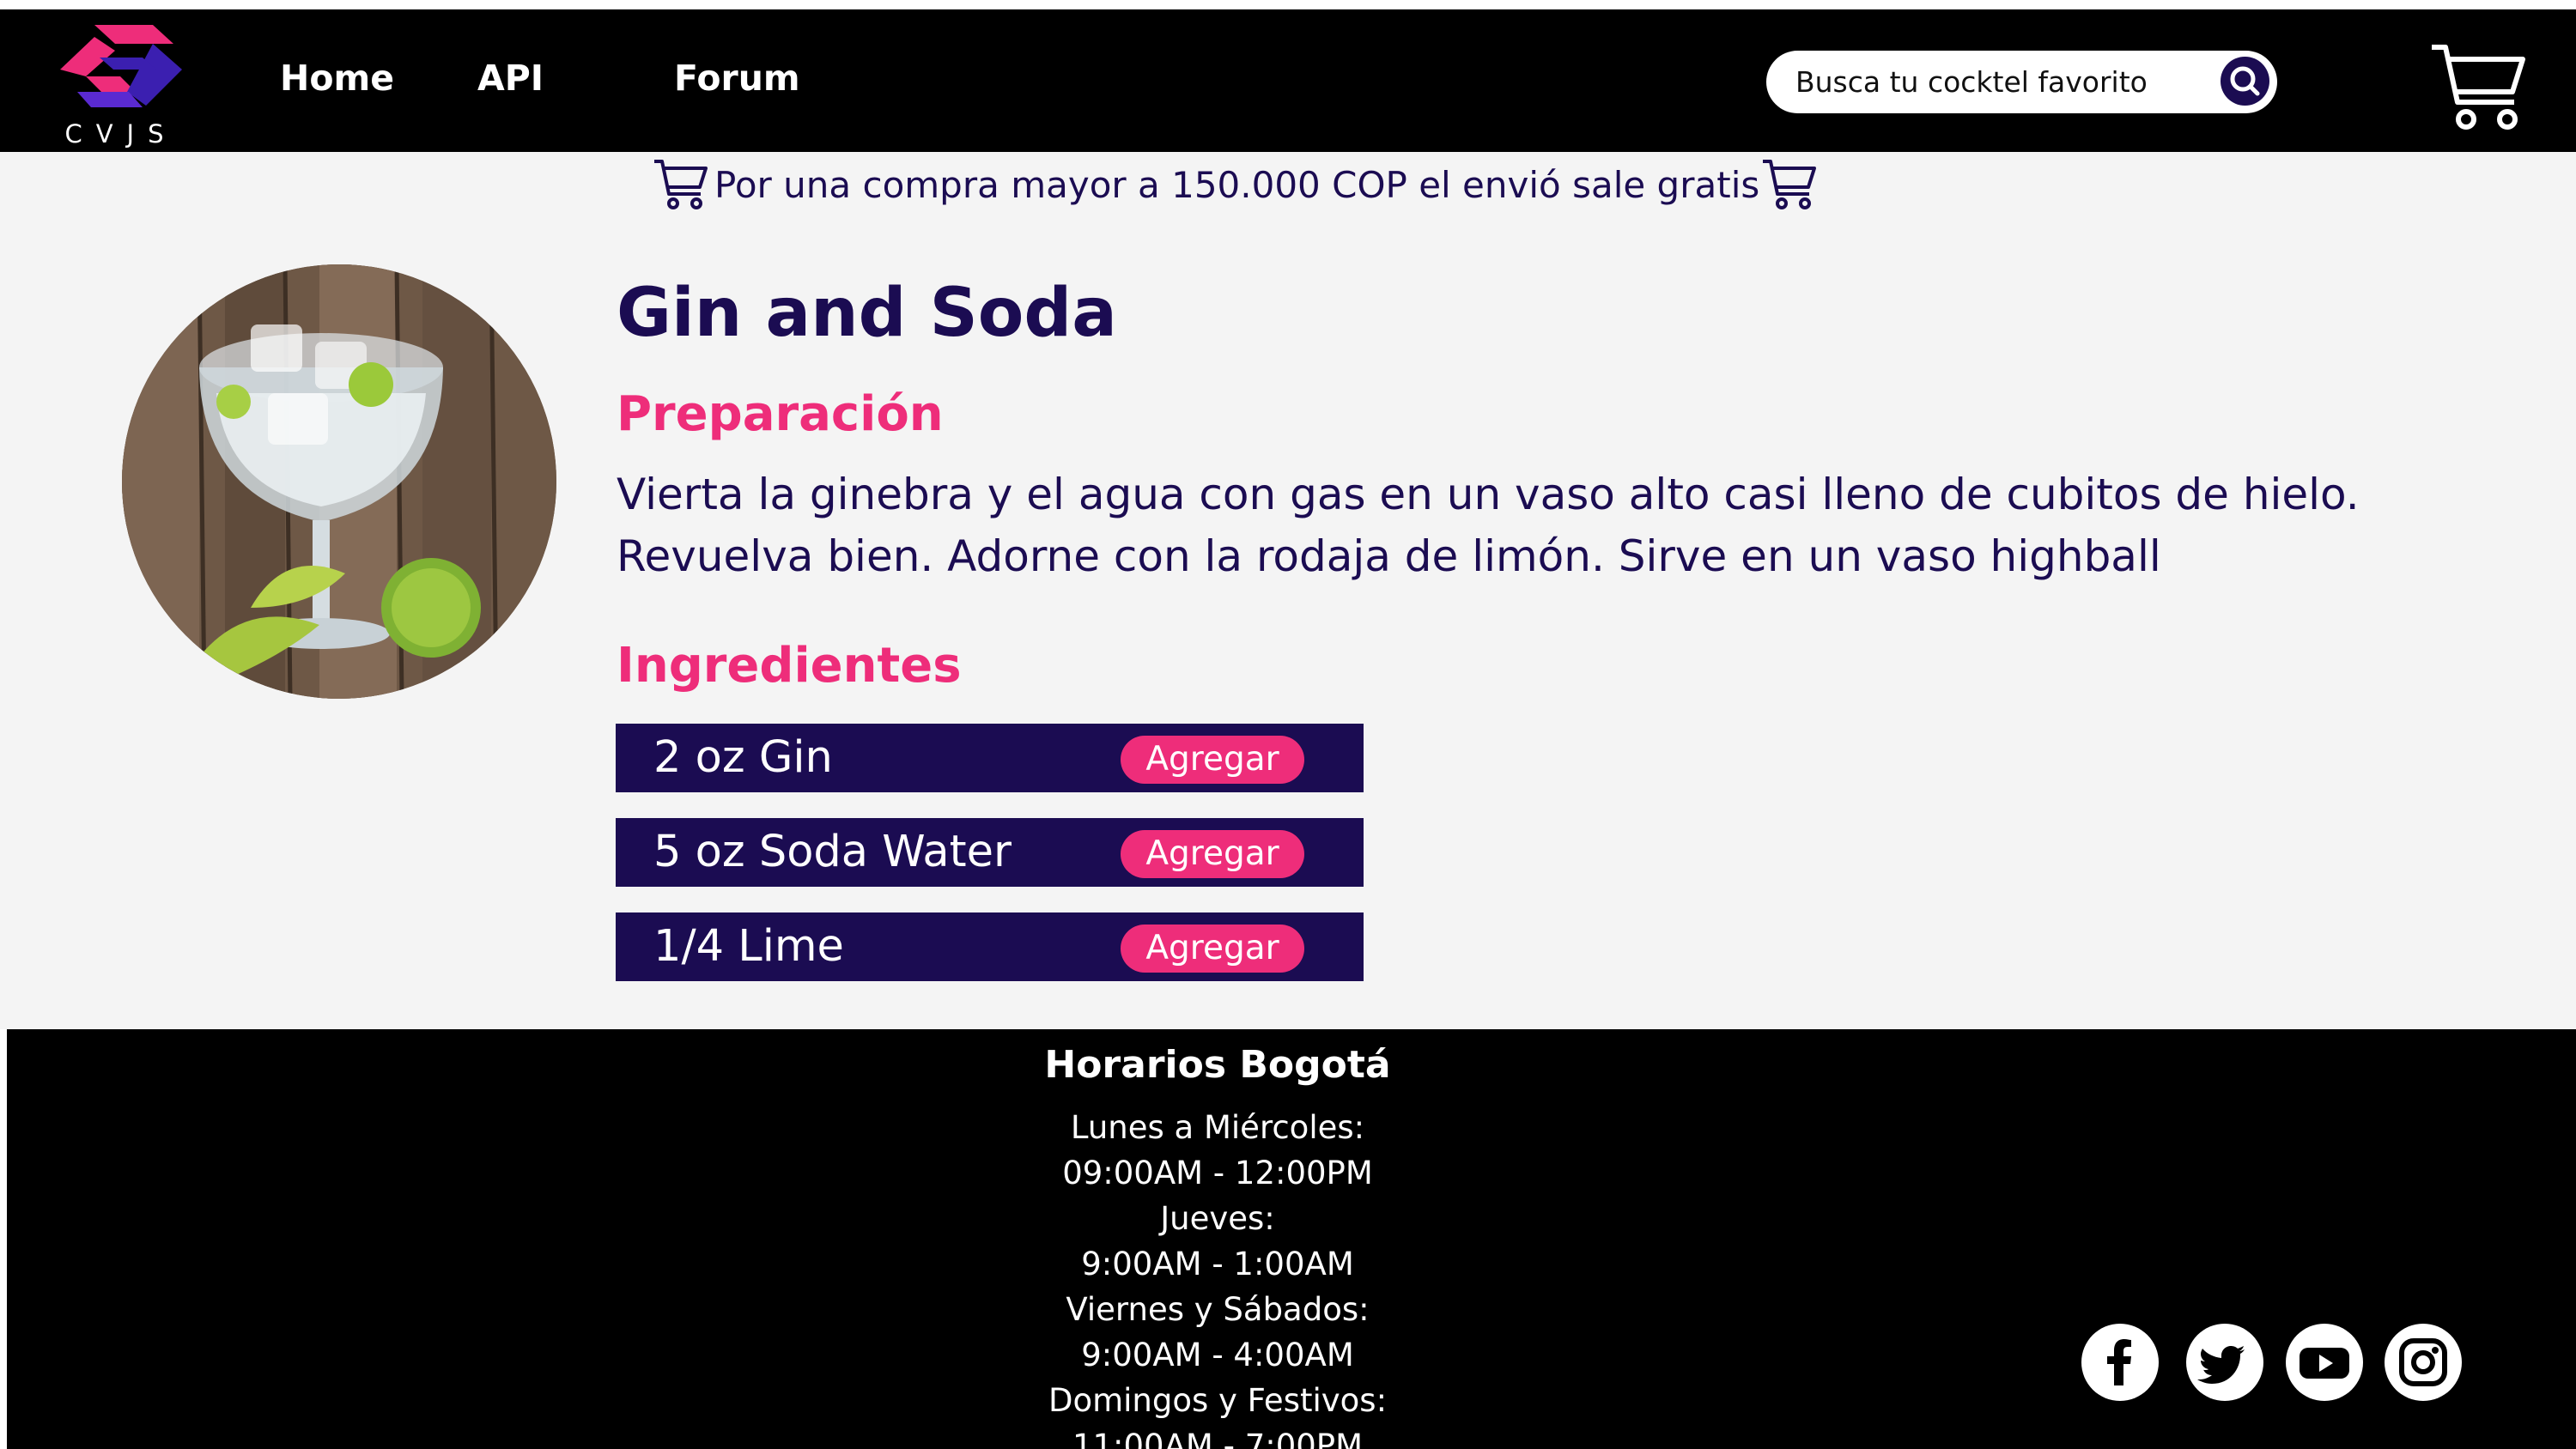 This screenshot has height=1449, width=2576. I want to click on twitter-link, so click(2224, 1362).